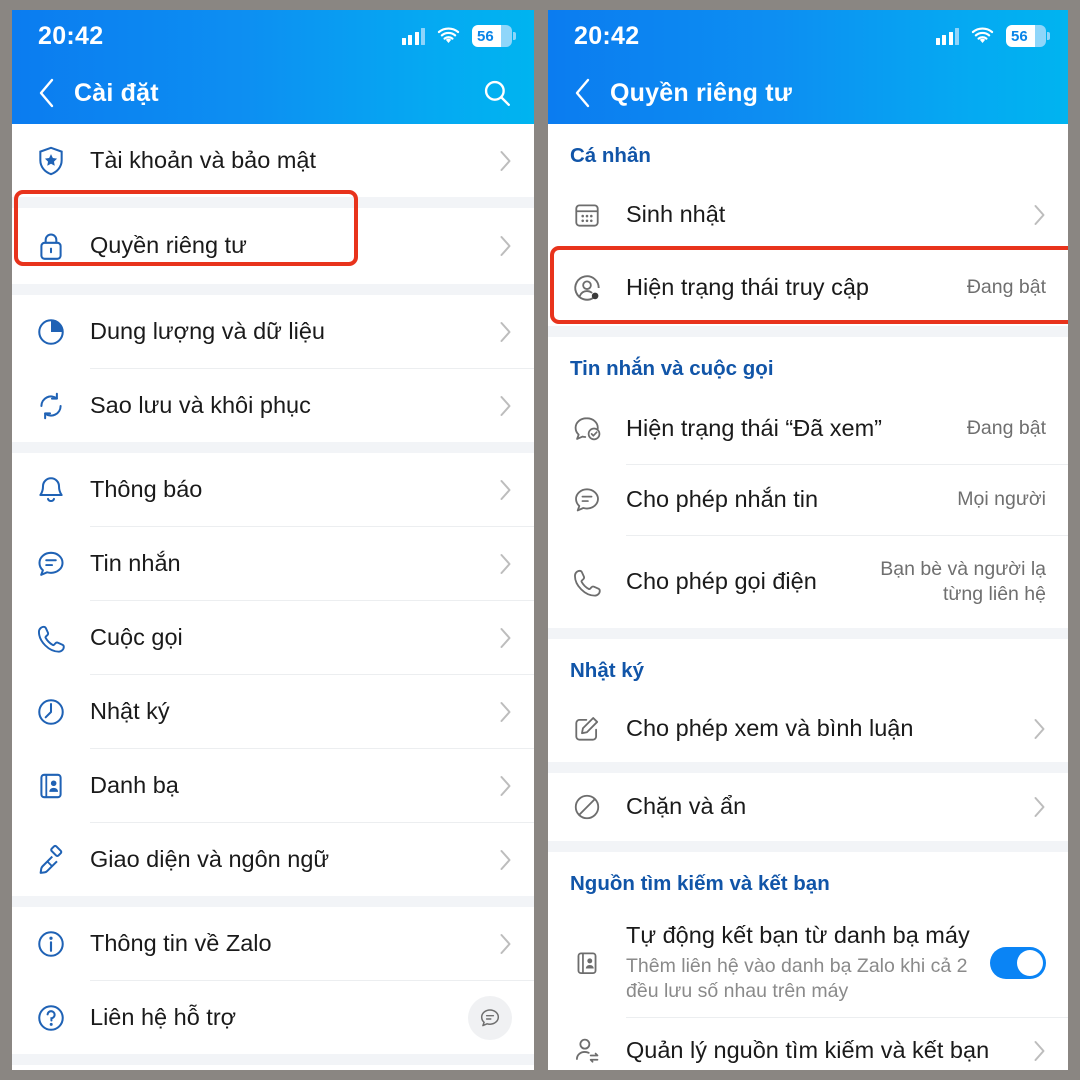 The image size is (1080, 1080). I want to click on auto-friend-toggle, so click(1018, 963).